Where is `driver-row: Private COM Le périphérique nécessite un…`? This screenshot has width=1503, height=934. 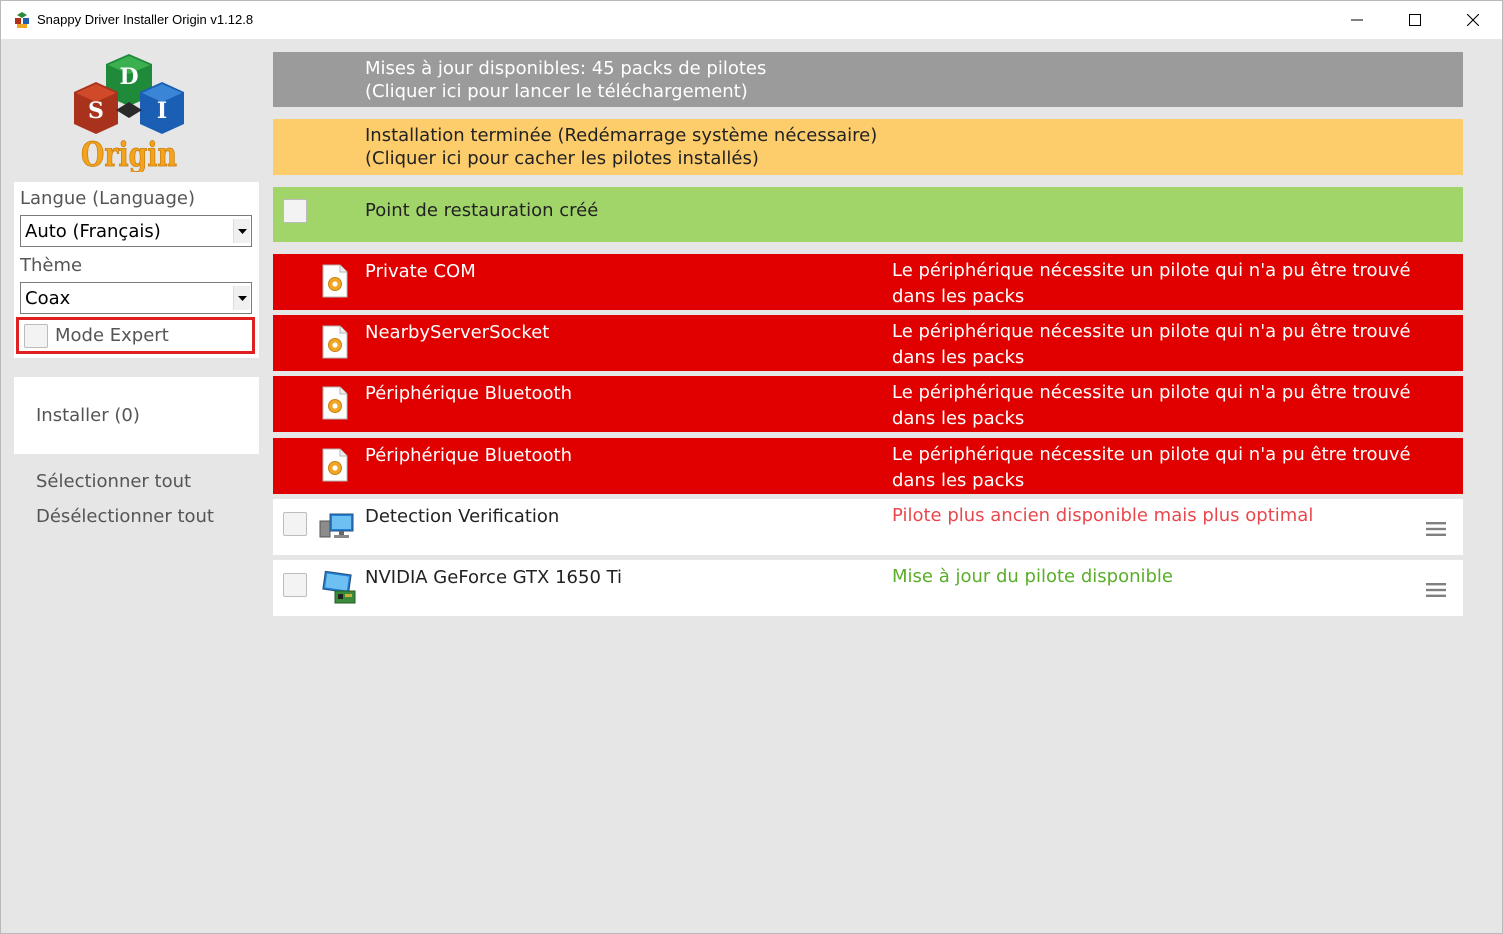 driver-row: Private COM Le périphérique nécessite un… is located at coordinates (868, 282).